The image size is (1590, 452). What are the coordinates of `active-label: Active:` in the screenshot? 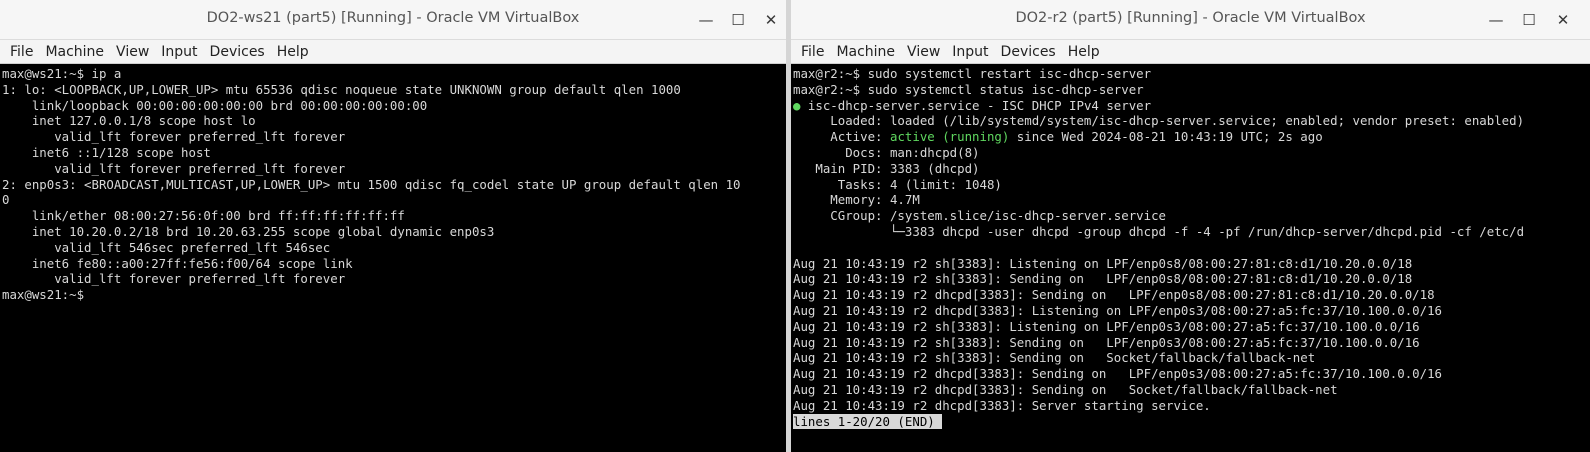 It's located at (841, 137).